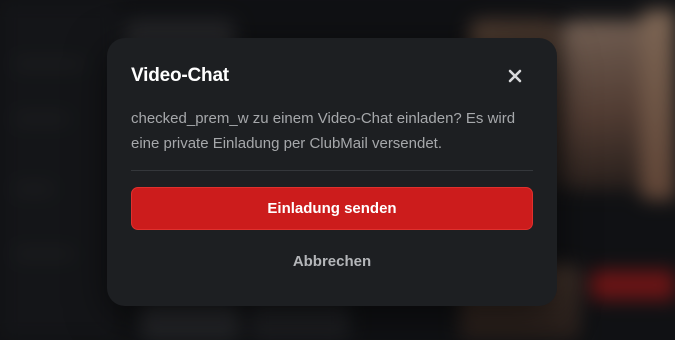  I want to click on divider, so click(332, 170).